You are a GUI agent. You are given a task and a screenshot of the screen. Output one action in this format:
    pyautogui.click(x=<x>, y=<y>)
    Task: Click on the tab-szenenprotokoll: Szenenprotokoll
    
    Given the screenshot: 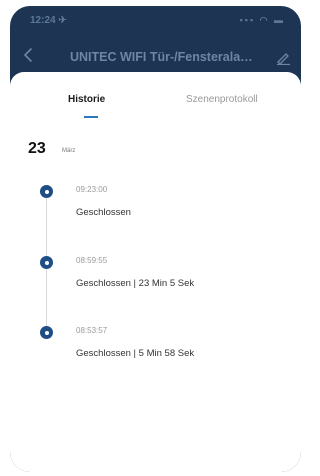 What is the action you would take?
    pyautogui.click(x=222, y=99)
    